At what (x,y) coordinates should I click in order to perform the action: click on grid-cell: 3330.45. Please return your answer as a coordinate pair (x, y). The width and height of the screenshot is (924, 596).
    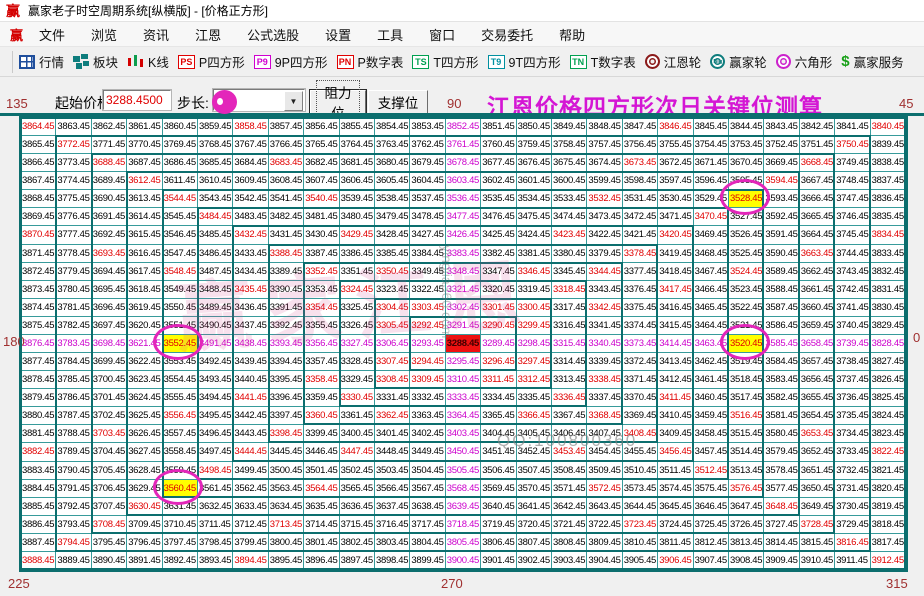
    Looking at the image, I should click on (357, 398).